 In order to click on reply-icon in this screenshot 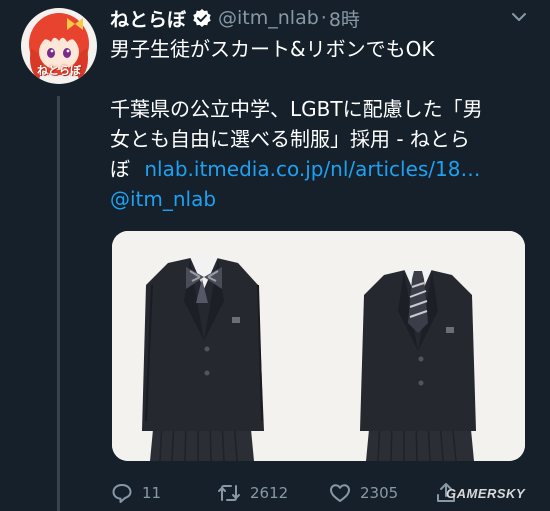, I will do `click(122, 493)`.